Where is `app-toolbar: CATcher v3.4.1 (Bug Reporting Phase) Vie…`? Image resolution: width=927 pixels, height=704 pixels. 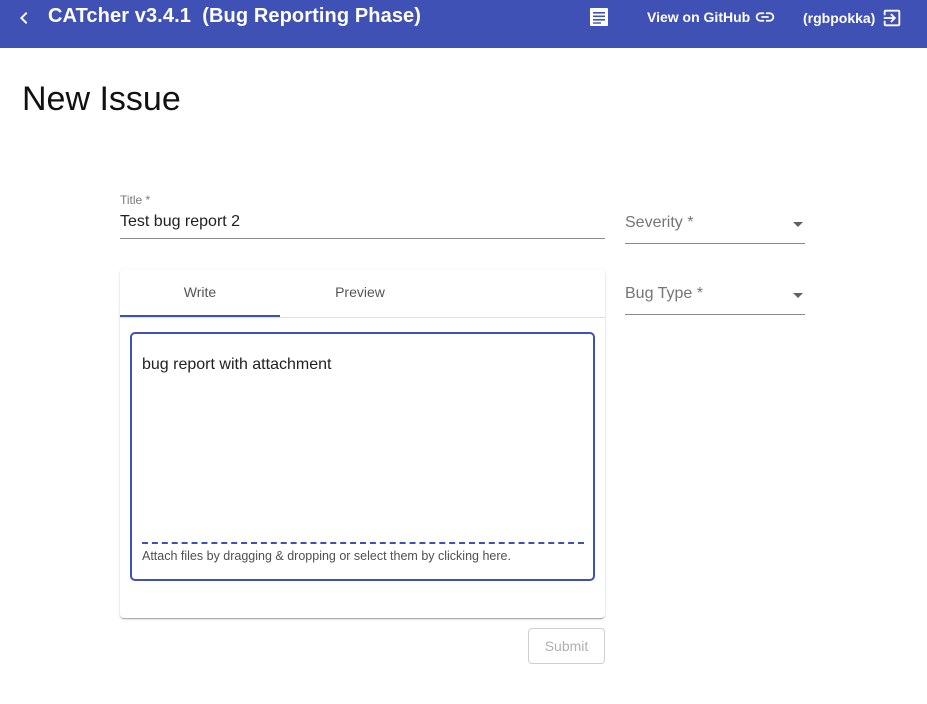
app-toolbar: CATcher v3.4.1 (Bug Reporting Phase) Vie… is located at coordinates (463, 24).